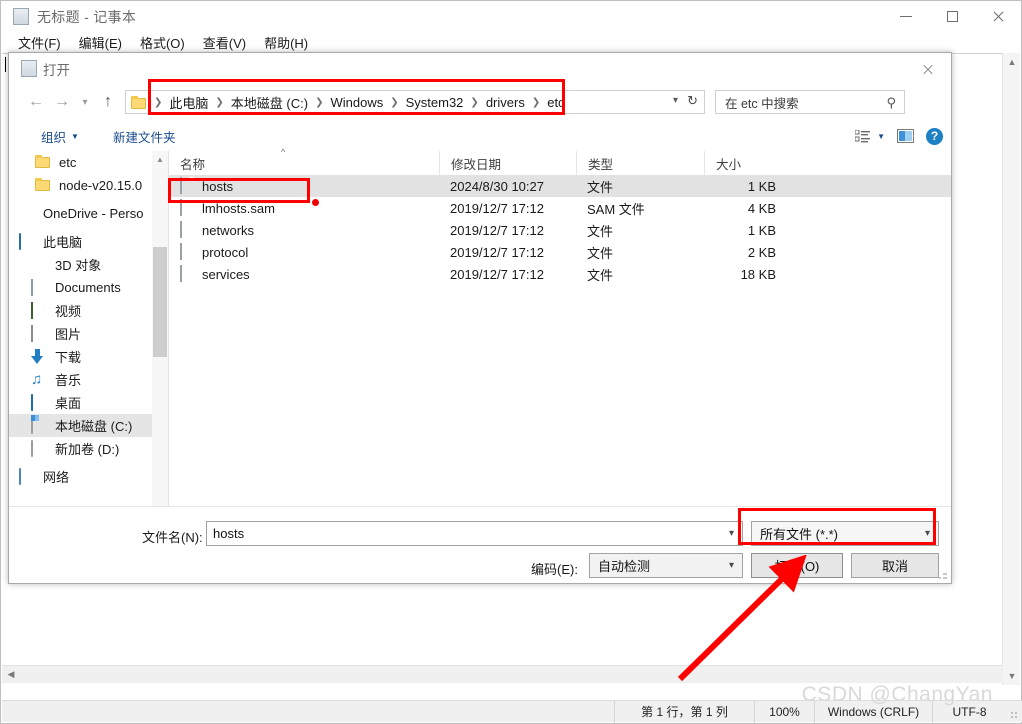  What do you see at coordinates (224, 42) in the screenshot?
I see `menu-view: 查看(V)` at bounding box center [224, 42].